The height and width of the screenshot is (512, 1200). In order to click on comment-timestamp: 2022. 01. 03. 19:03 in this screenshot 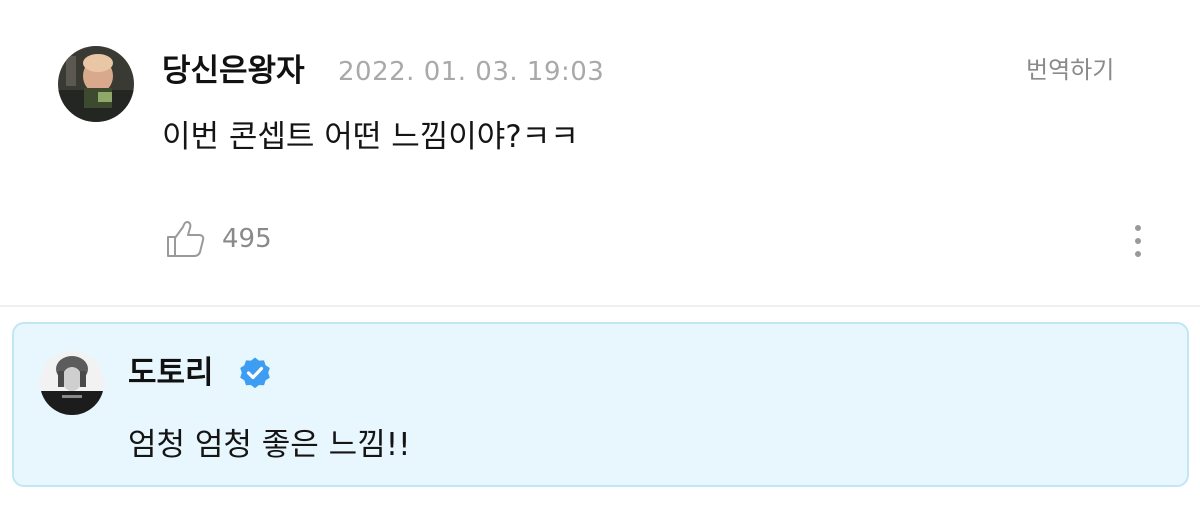, I will do `click(471, 72)`.